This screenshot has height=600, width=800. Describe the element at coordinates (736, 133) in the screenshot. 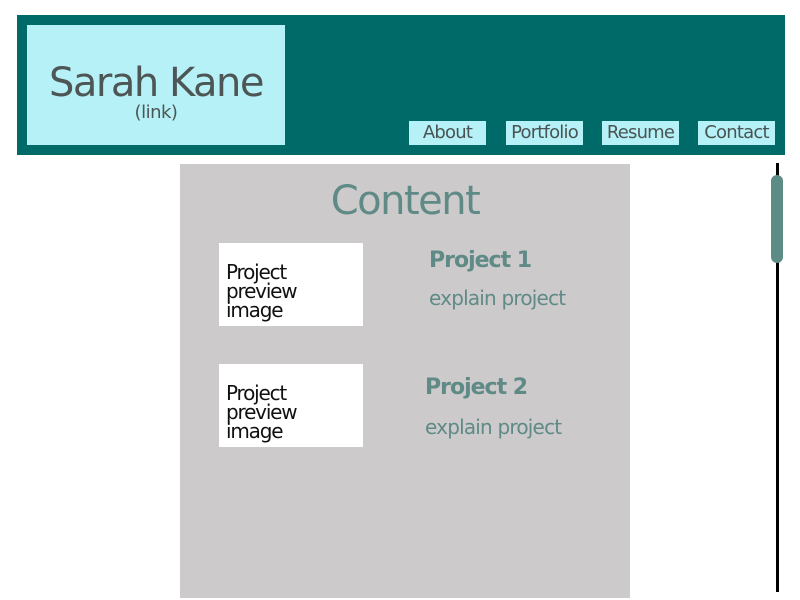

I see `nav-contact-button: Contact` at that location.